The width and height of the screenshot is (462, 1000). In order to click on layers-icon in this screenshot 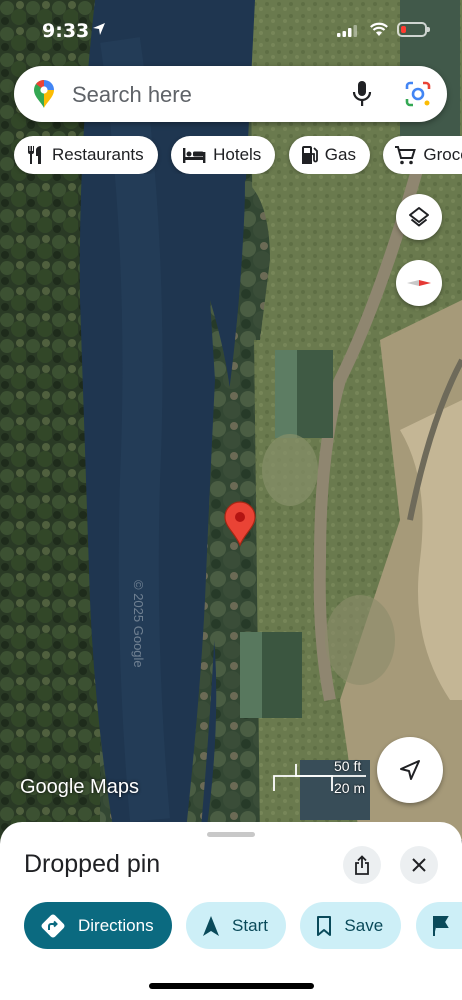, I will do `click(419, 217)`.